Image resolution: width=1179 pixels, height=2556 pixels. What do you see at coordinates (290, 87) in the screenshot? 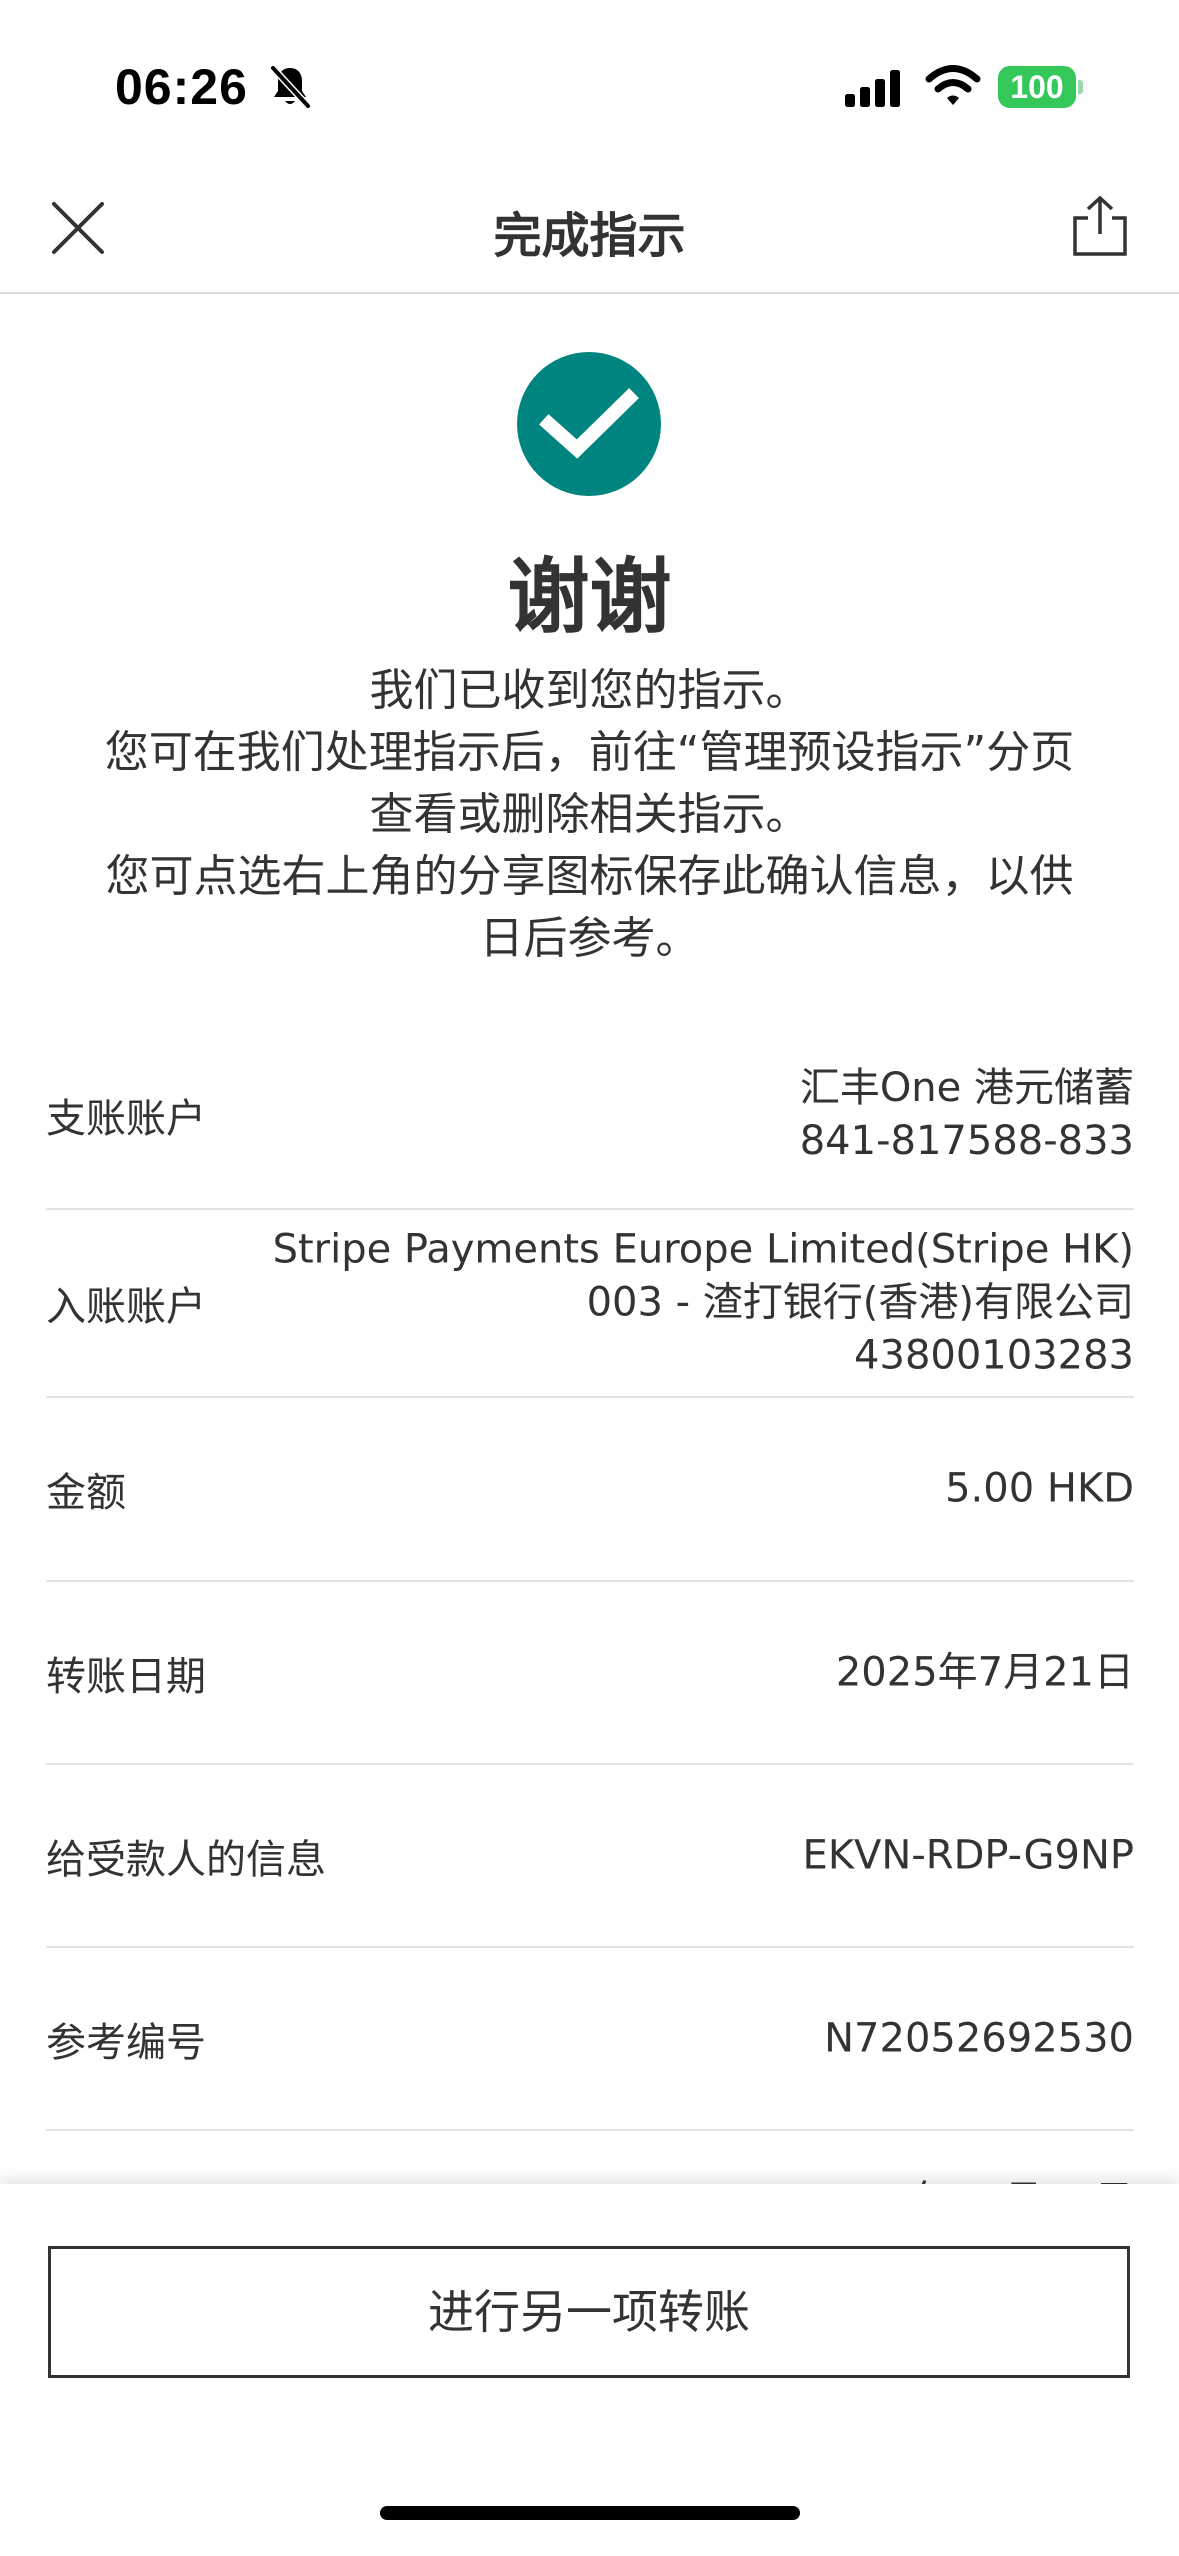
I see `bell-slash-icon` at bounding box center [290, 87].